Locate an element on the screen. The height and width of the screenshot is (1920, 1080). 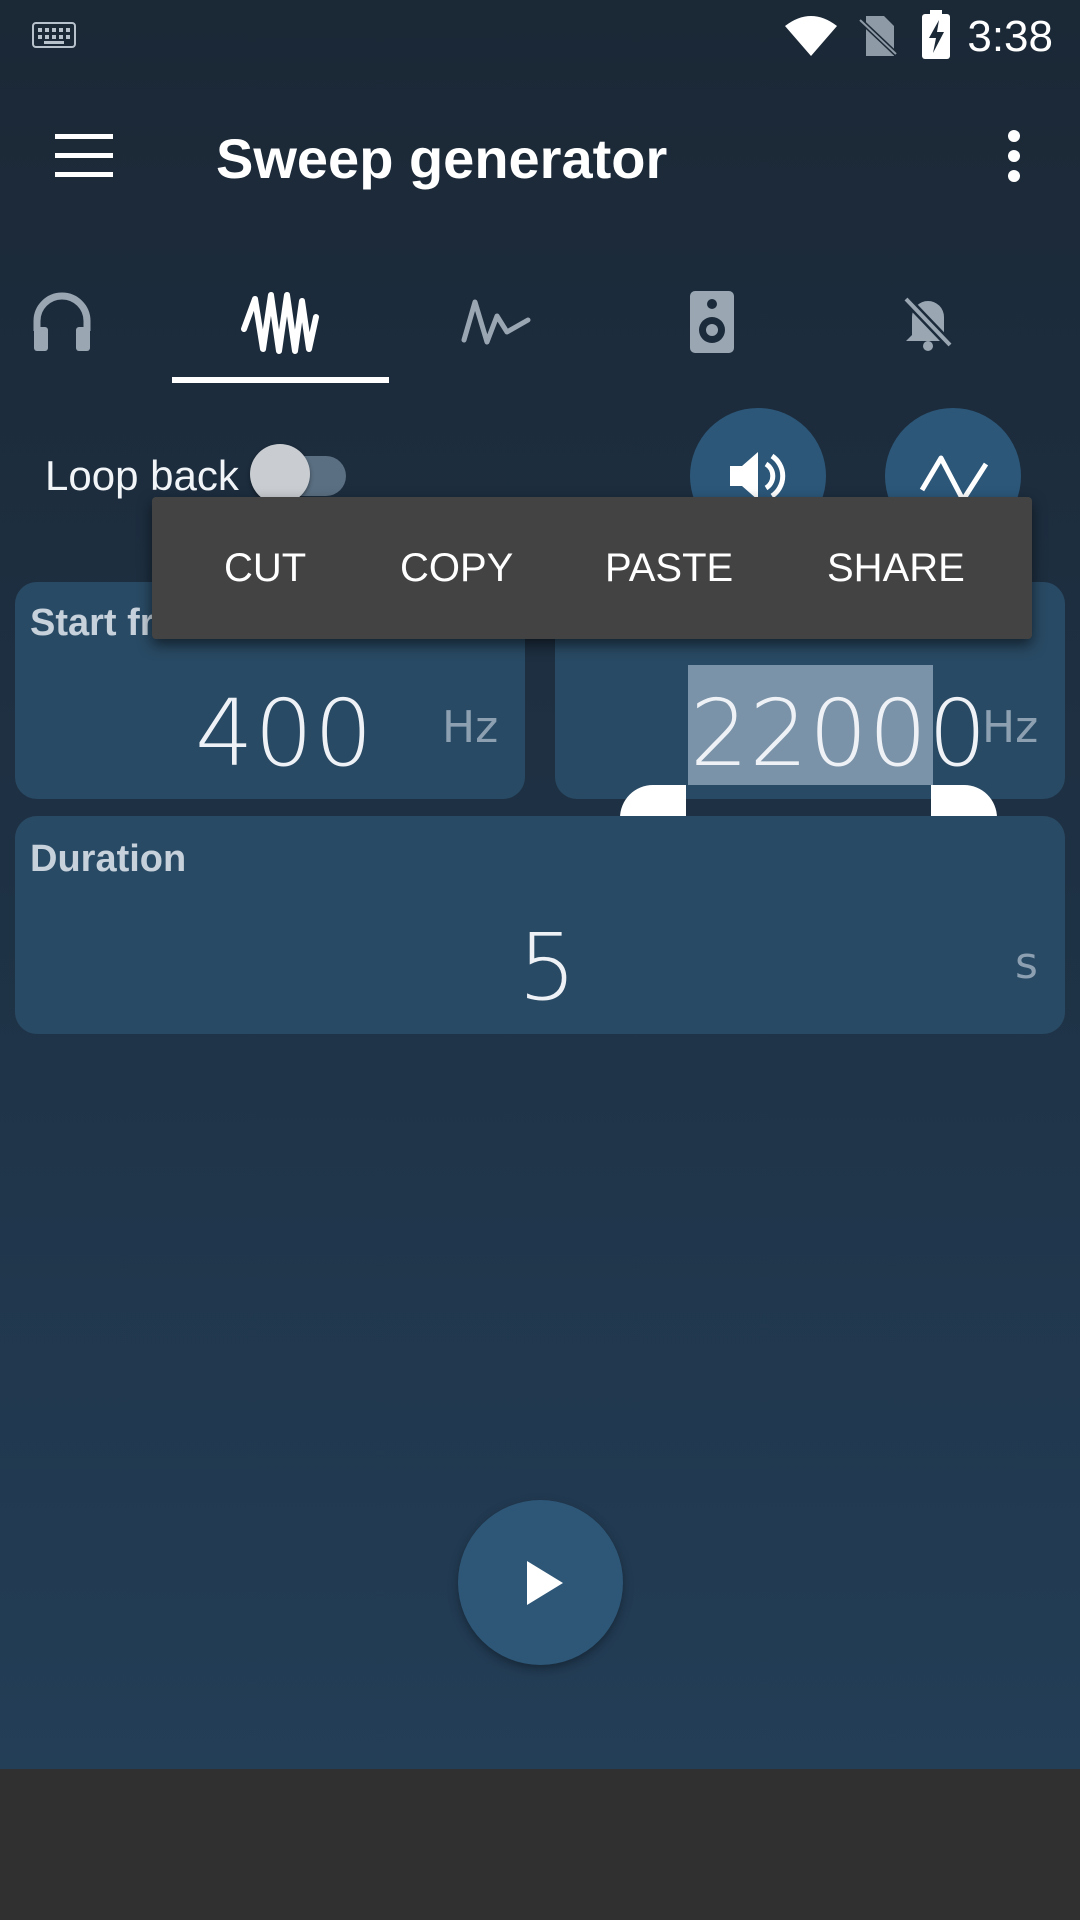
start-frequency-unit: Hz is located at coordinates (470, 727).